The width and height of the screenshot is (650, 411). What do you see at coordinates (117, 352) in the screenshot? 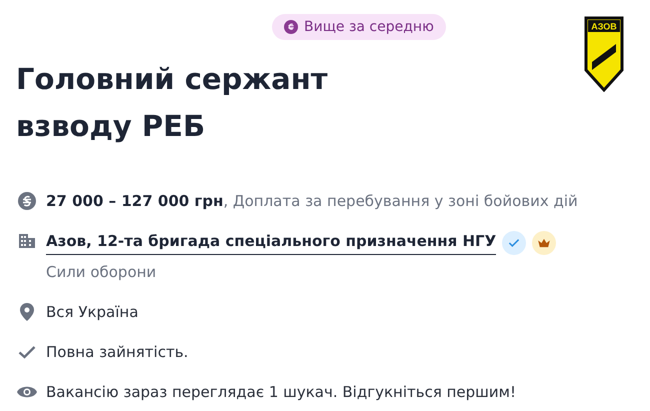
I see `employment-text: Повна зайнятість.` at bounding box center [117, 352].